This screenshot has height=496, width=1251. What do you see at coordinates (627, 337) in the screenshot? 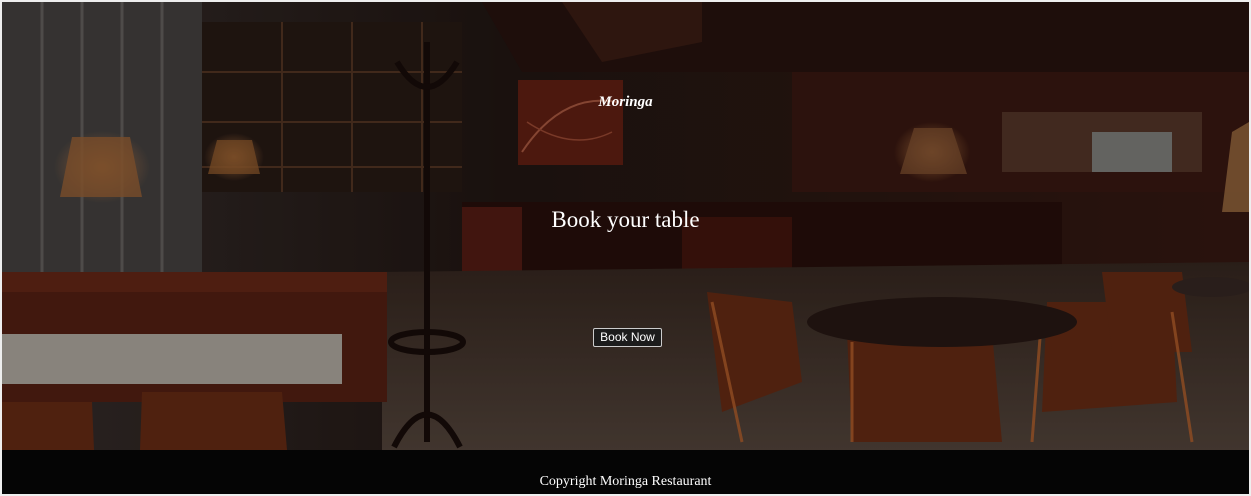
I see `book-now-button: Book Now` at bounding box center [627, 337].